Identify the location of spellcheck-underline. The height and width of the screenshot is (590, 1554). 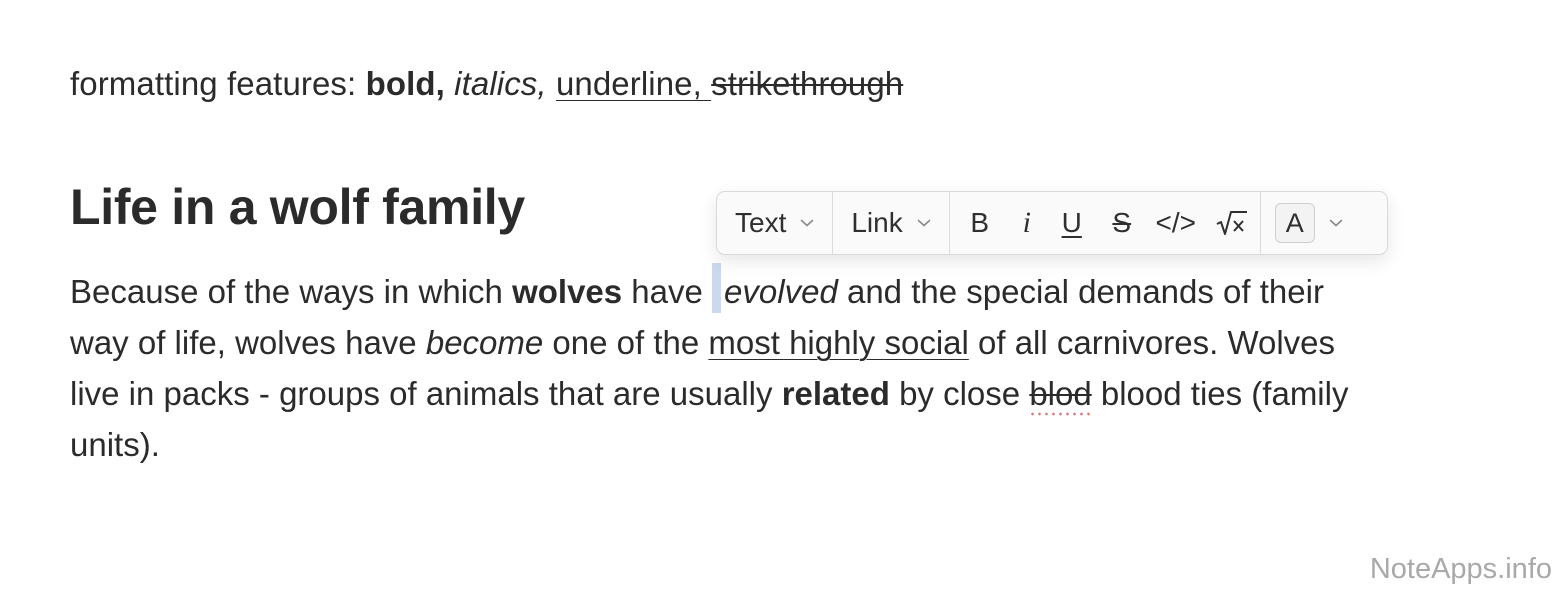
(1060, 414).